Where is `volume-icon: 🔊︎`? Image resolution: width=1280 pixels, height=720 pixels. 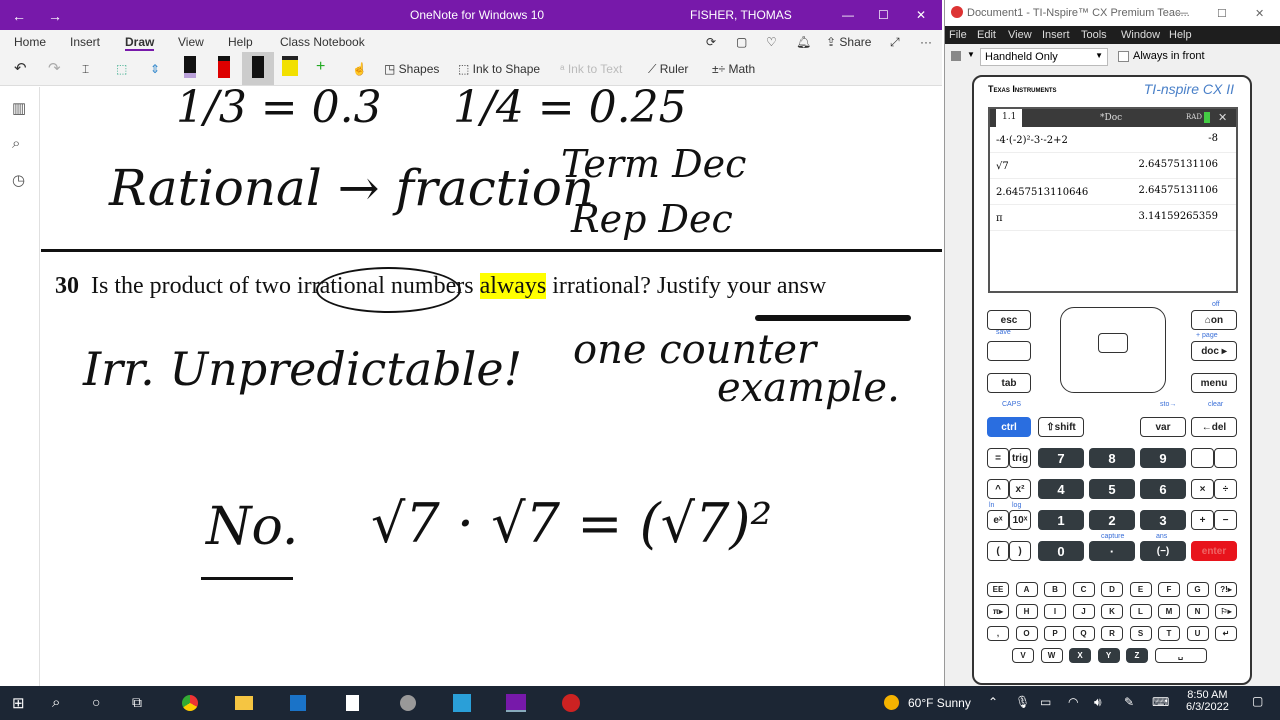 volume-icon: 🔊︎ is located at coordinates (1098, 702).